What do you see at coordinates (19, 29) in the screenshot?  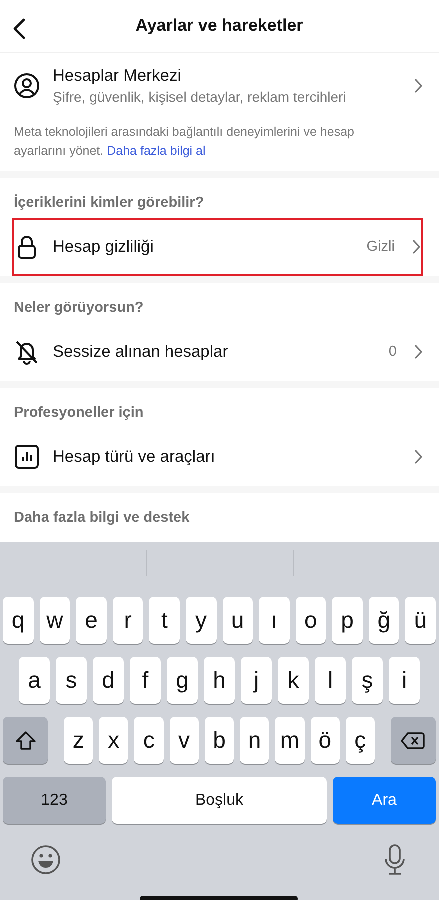 I see `back-icon` at bounding box center [19, 29].